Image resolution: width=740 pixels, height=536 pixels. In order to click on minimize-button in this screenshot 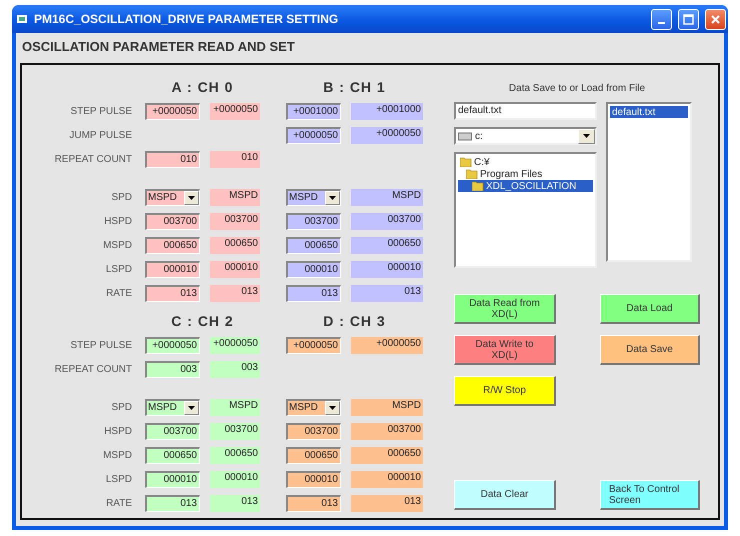, I will do `click(661, 19)`.